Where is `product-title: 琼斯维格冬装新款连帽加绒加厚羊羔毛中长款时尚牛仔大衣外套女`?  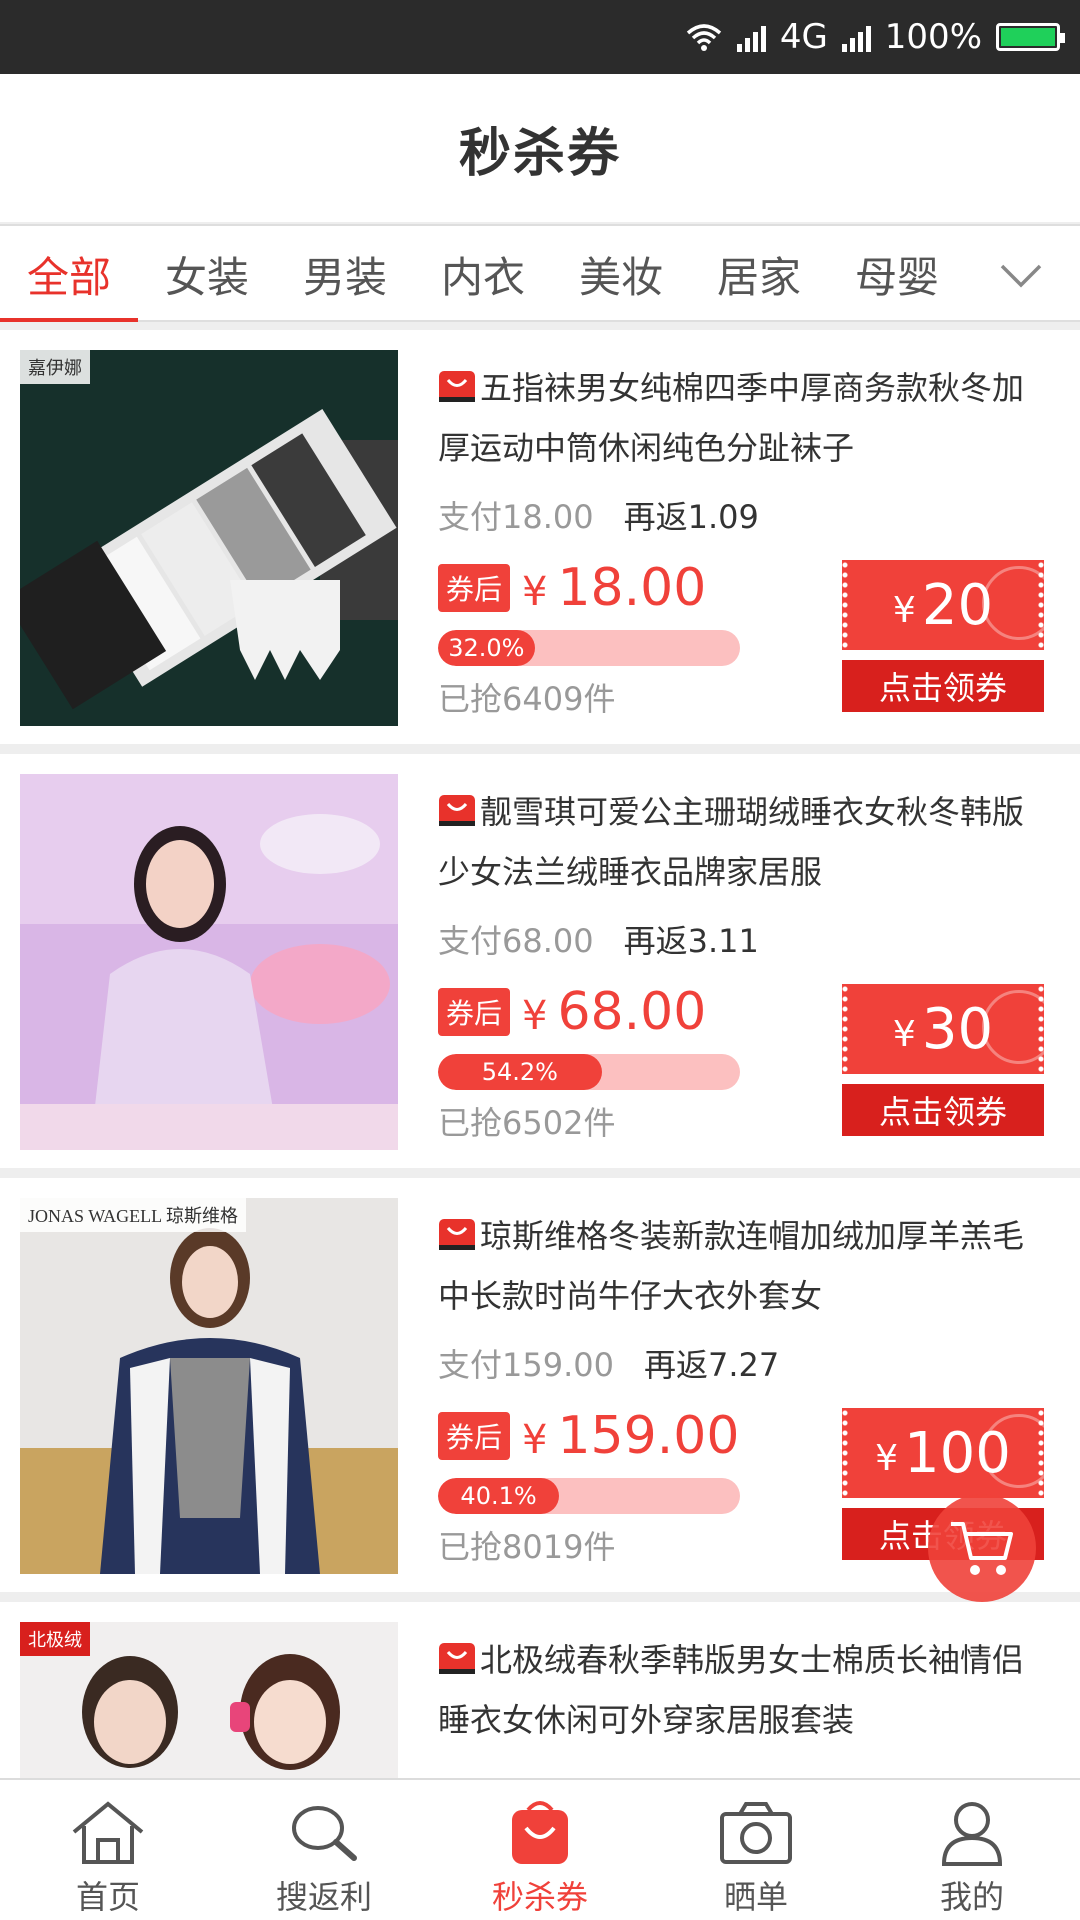
product-title: 琼斯维格冬装新款连帽加绒加厚羊羔毛中长款时尚牛仔大衣外套女 is located at coordinates (743, 1266).